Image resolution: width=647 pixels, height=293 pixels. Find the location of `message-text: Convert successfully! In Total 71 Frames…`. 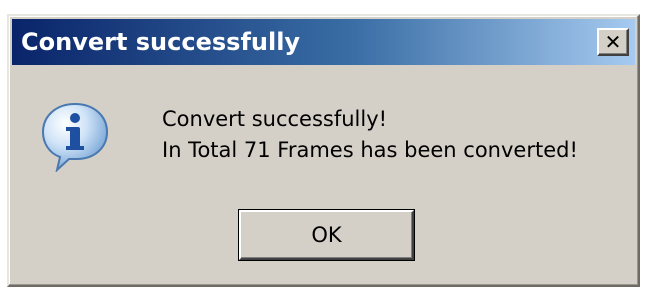

message-text: Convert successfully! In Total 71 Frames… is located at coordinates (370, 135).